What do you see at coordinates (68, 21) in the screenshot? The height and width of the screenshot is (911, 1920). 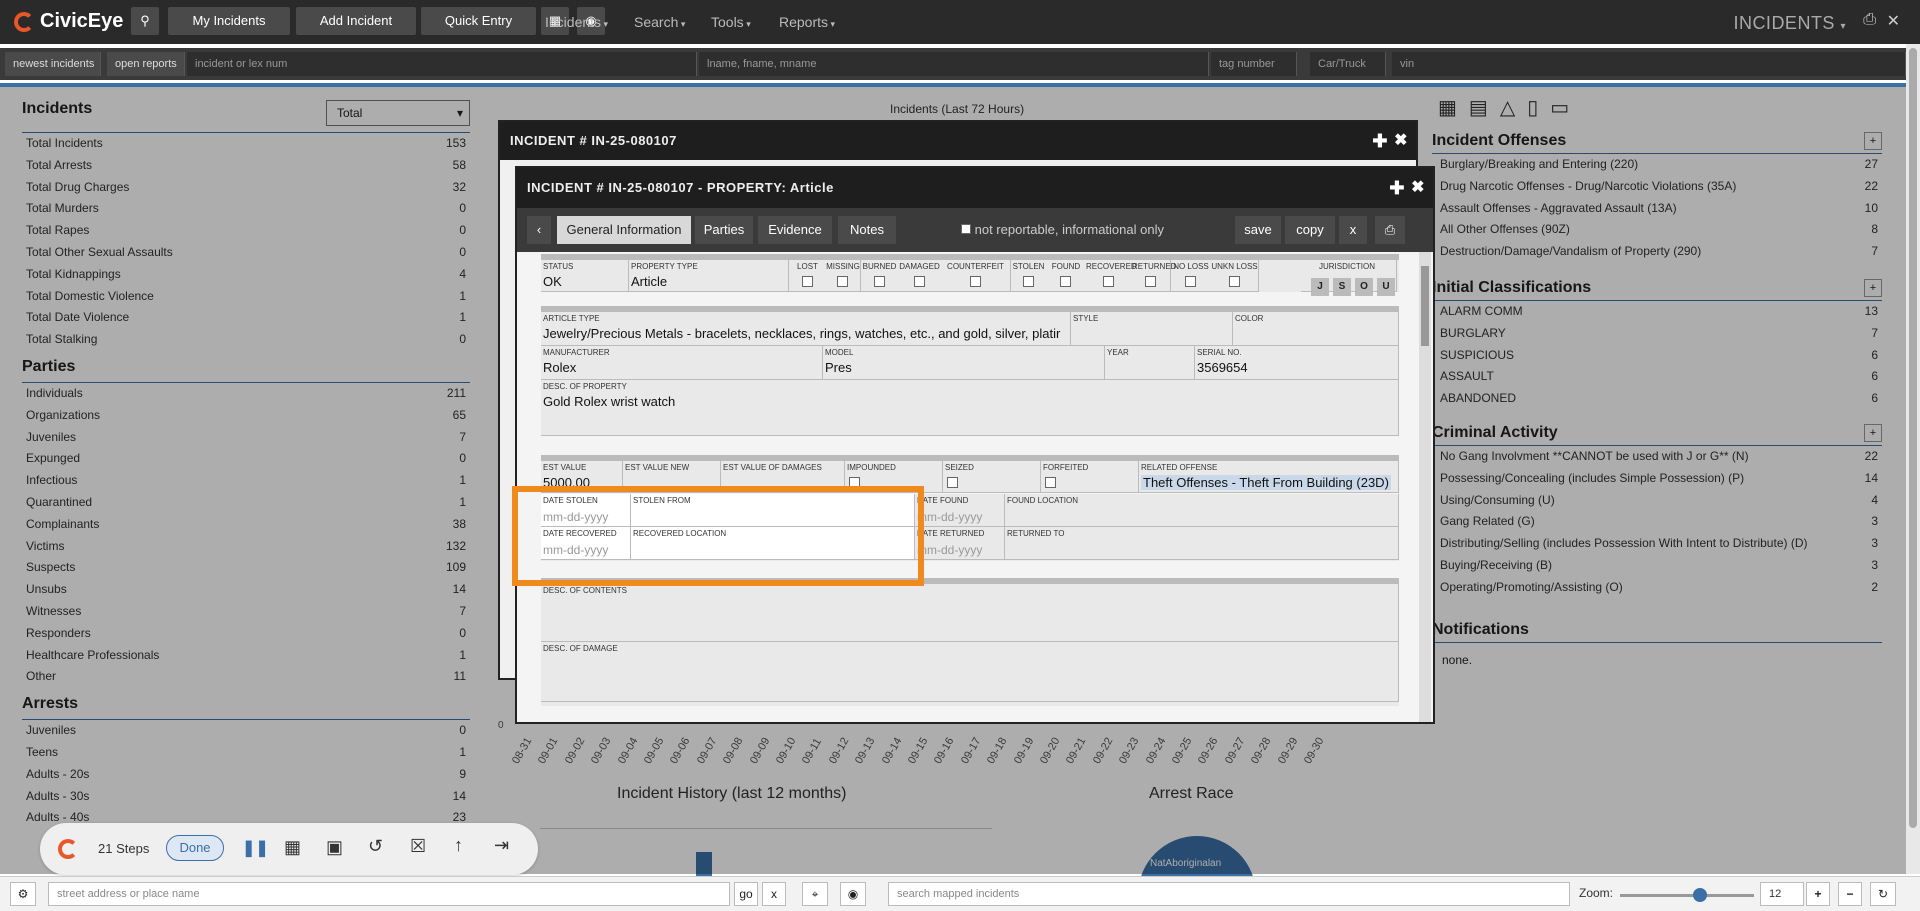 I see `app-logo: CivicEye` at bounding box center [68, 21].